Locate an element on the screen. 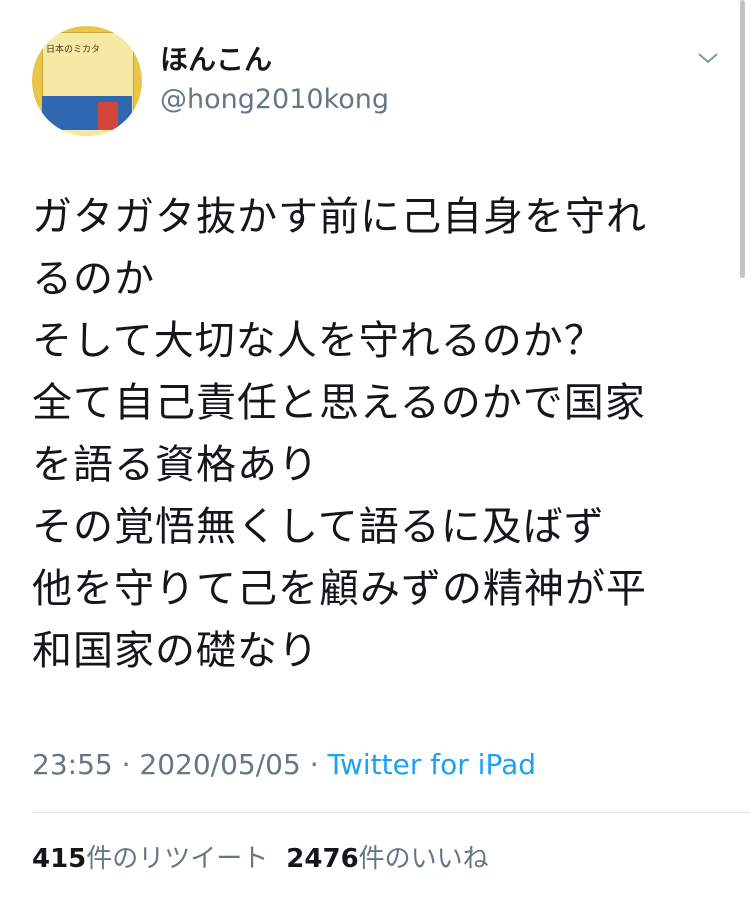 This screenshot has width=750, height=897. like-stat: 2476件のいいね is located at coordinates (387, 859).